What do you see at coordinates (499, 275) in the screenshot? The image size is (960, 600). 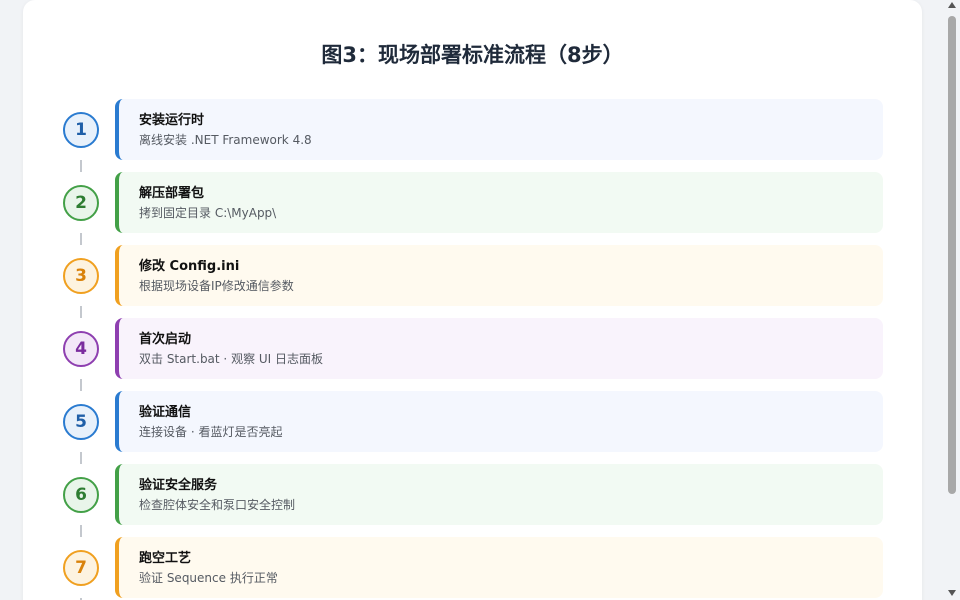 I see `step-card: 修改 Config.ini 根据现场设备IP修改通信参数` at bounding box center [499, 275].